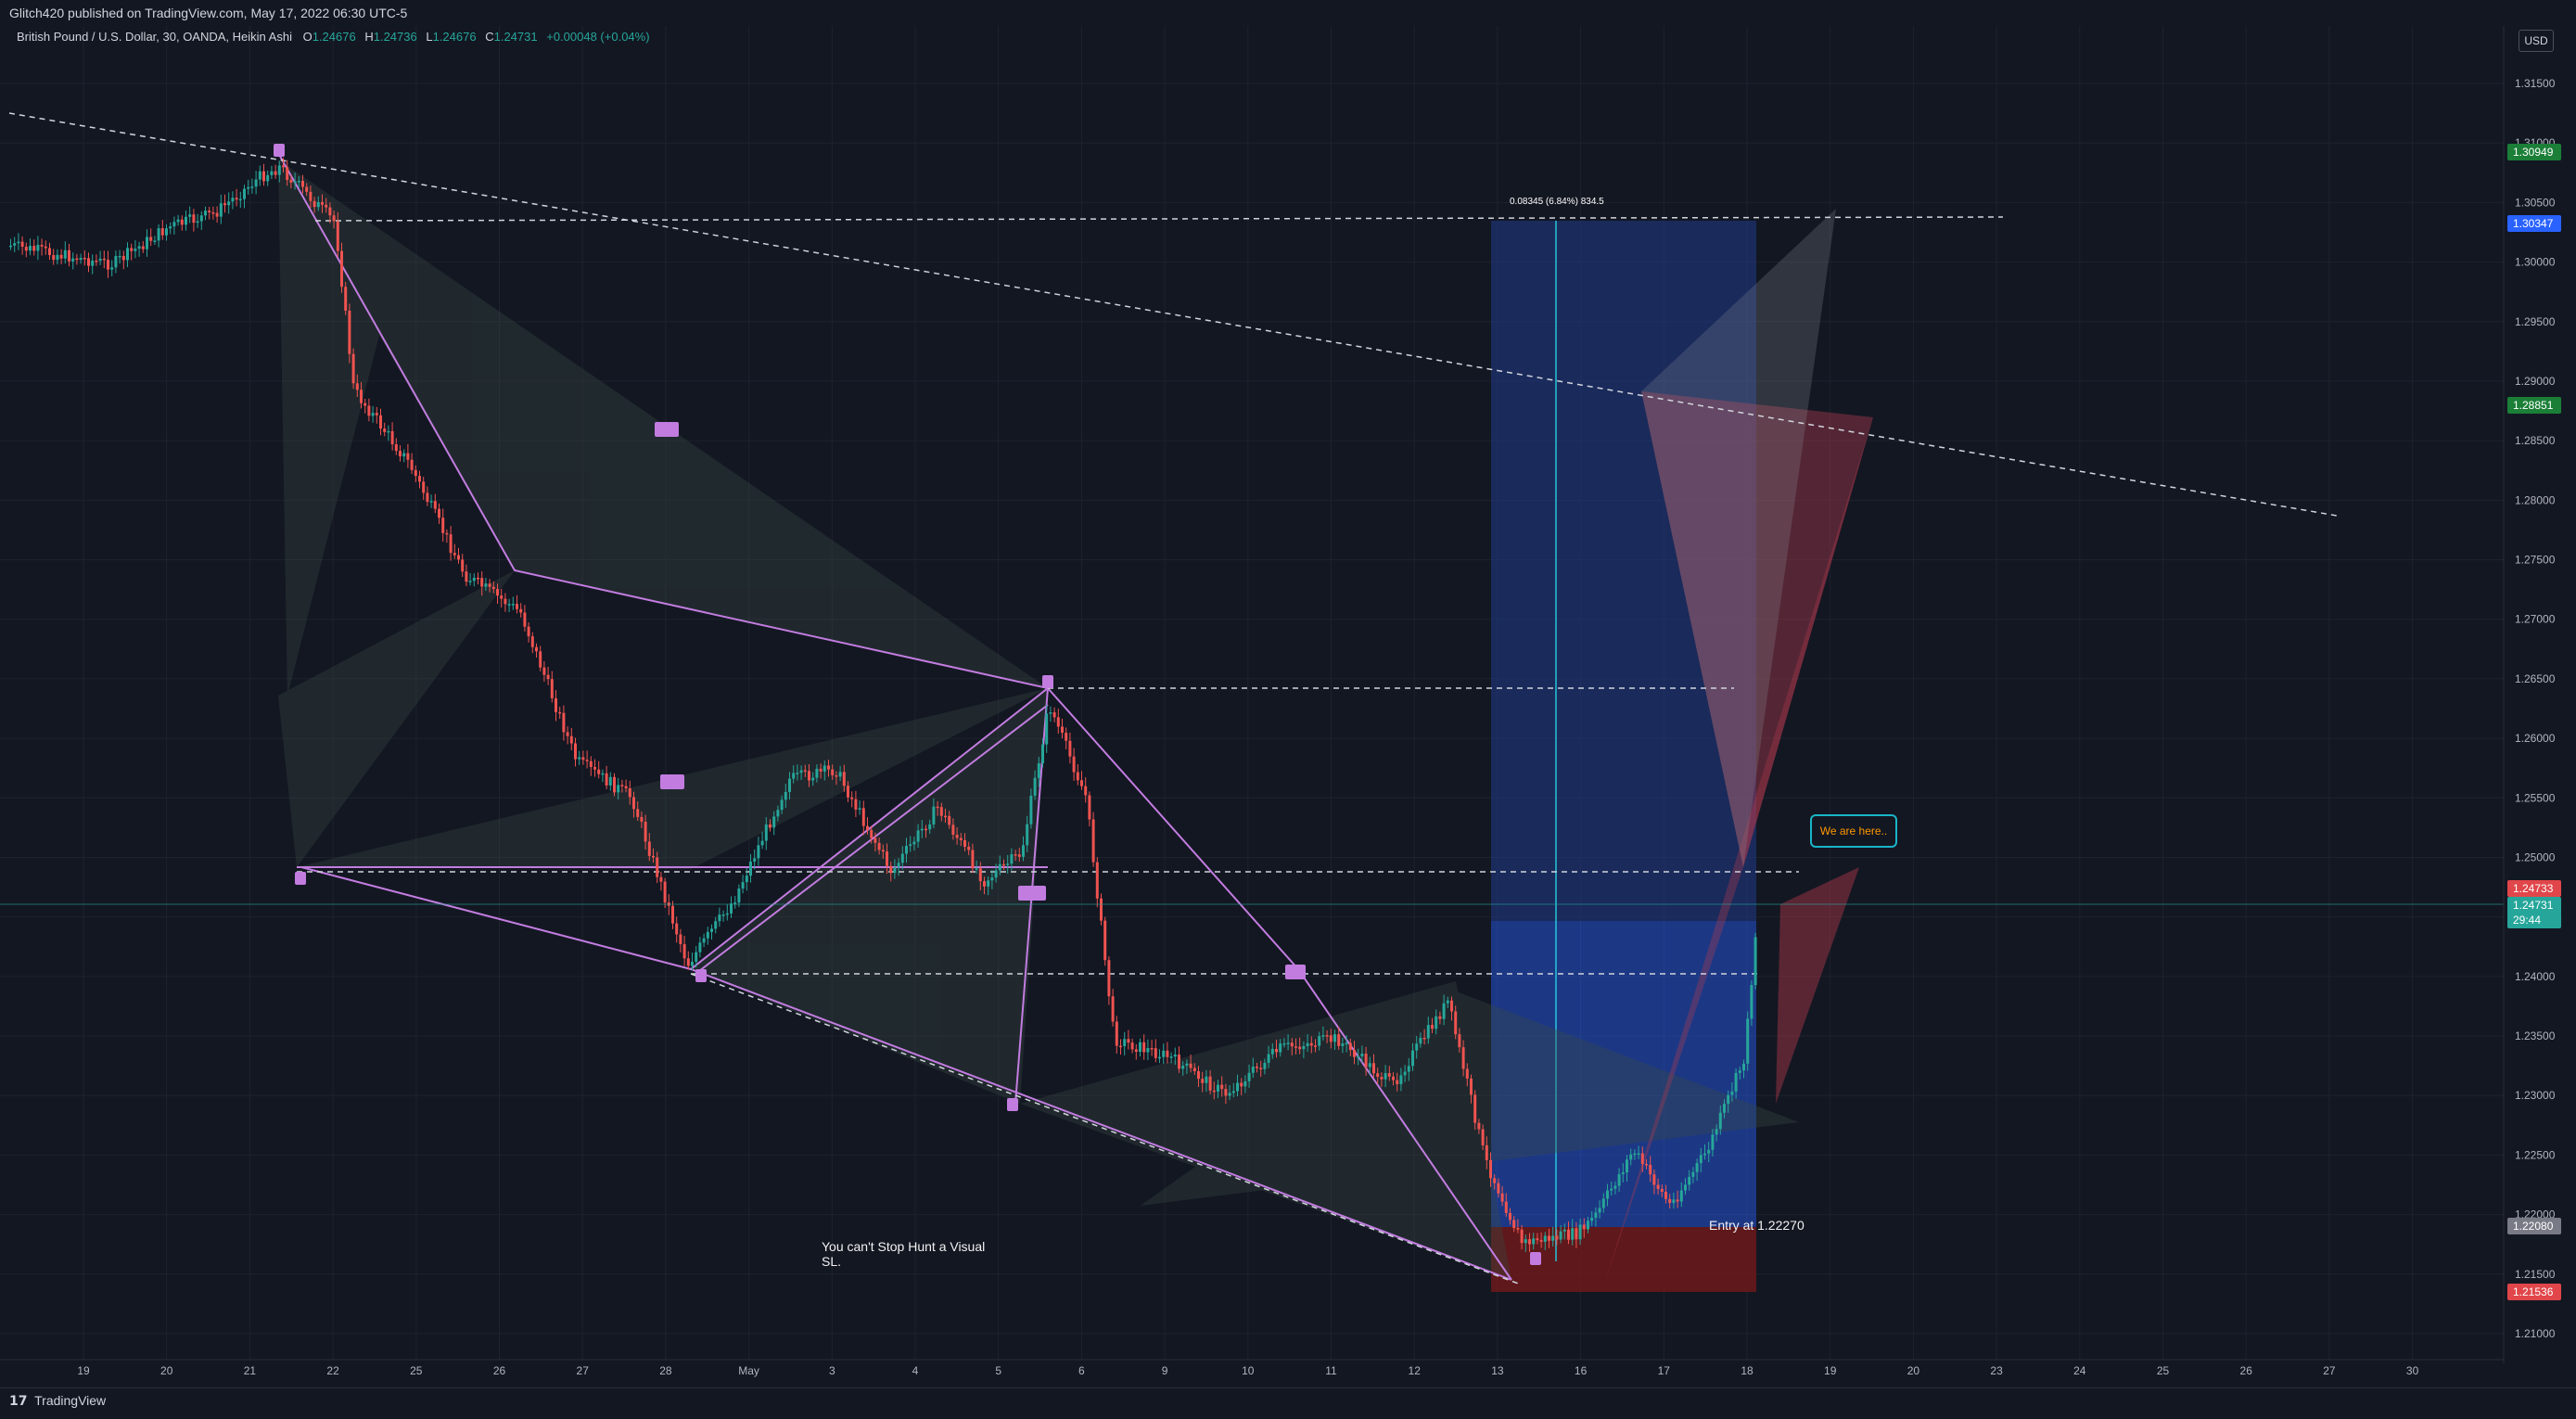 Image resolution: width=2576 pixels, height=1419 pixels. I want to click on price-tick-11: 1.26000, so click(2535, 738).